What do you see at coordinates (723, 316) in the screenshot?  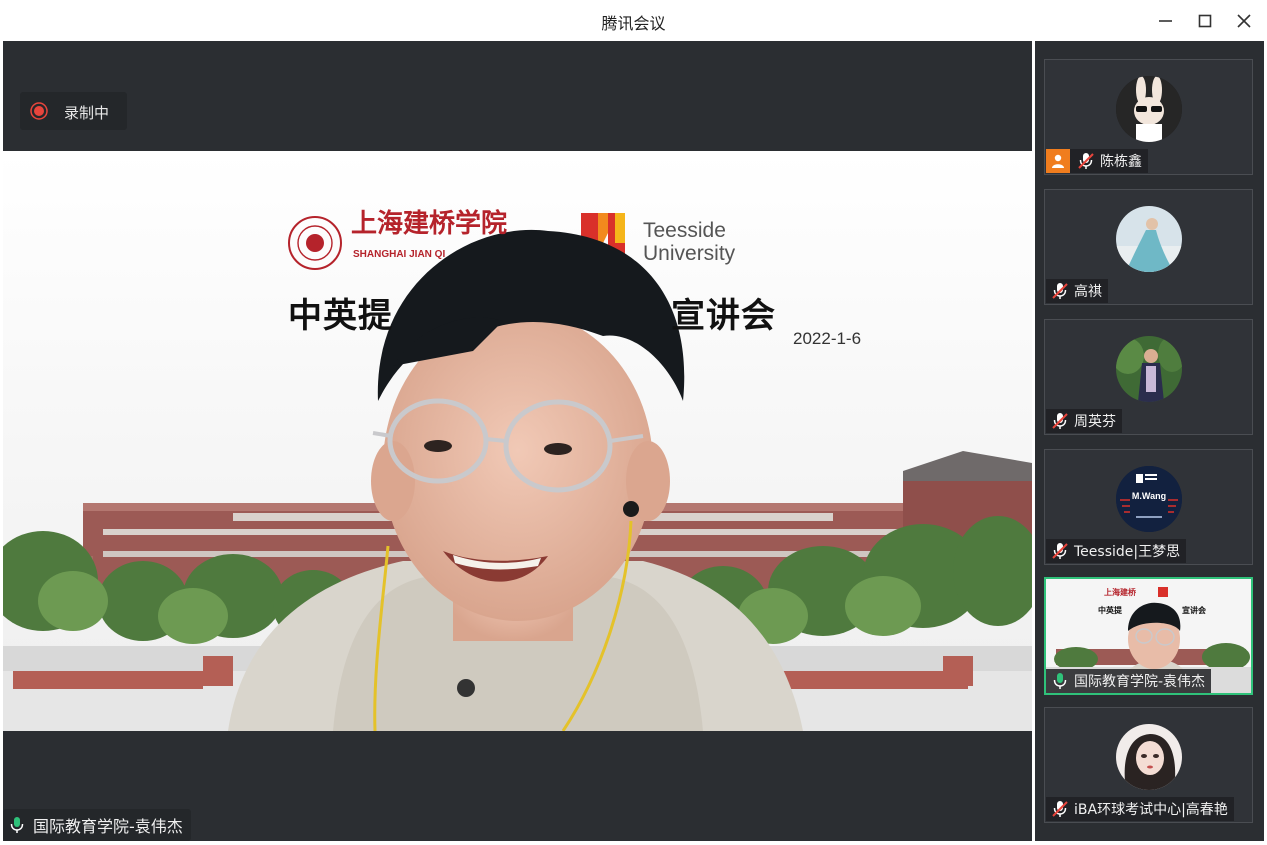 I see `slide-title-right: 宣讲会` at bounding box center [723, 316].